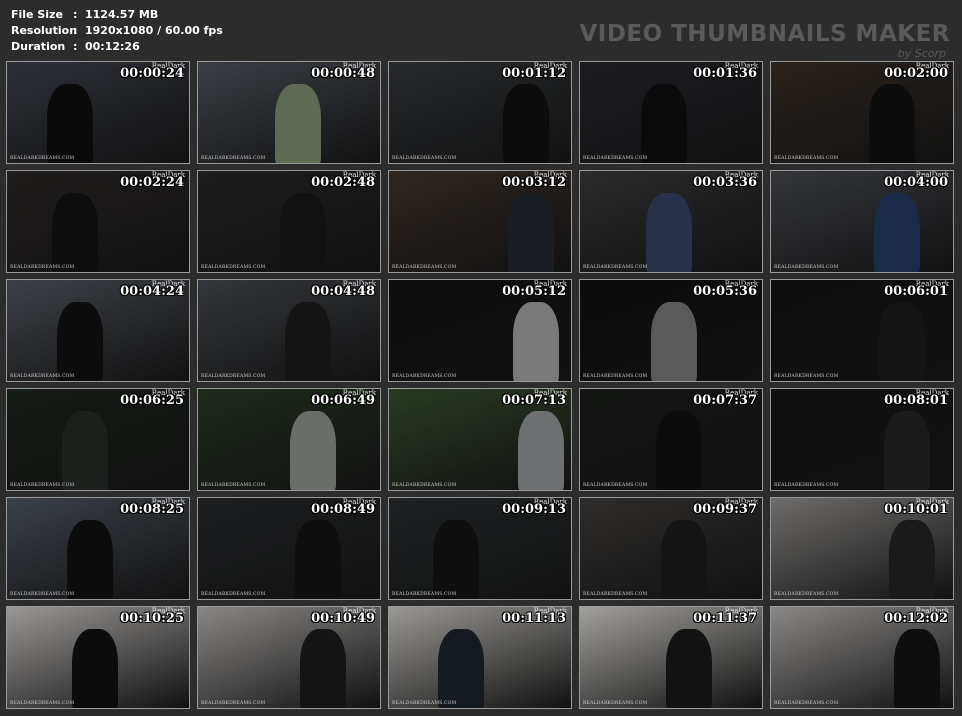 Image resolution: width=962 pixels, height=716 pixels. I want to click on video-thumbnail: RealDark 00:02:24 REALDARKDREAMS.COM, so click(98, 221).